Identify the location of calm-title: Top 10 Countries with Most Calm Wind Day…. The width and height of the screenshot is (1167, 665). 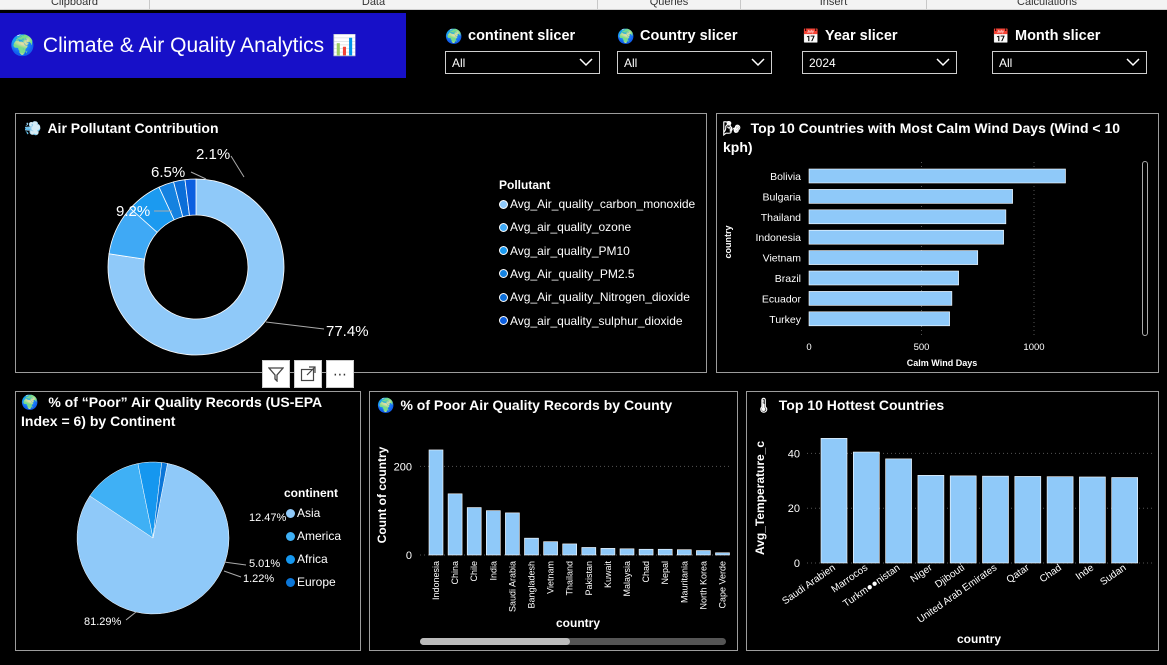
(922, 137).